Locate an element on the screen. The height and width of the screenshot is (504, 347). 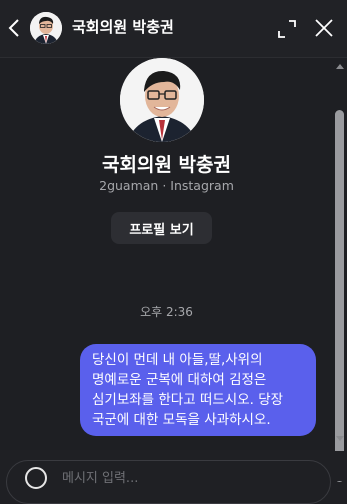
profile-subtitle: 2guaman · Instagram is located at coordinates (166, 185).